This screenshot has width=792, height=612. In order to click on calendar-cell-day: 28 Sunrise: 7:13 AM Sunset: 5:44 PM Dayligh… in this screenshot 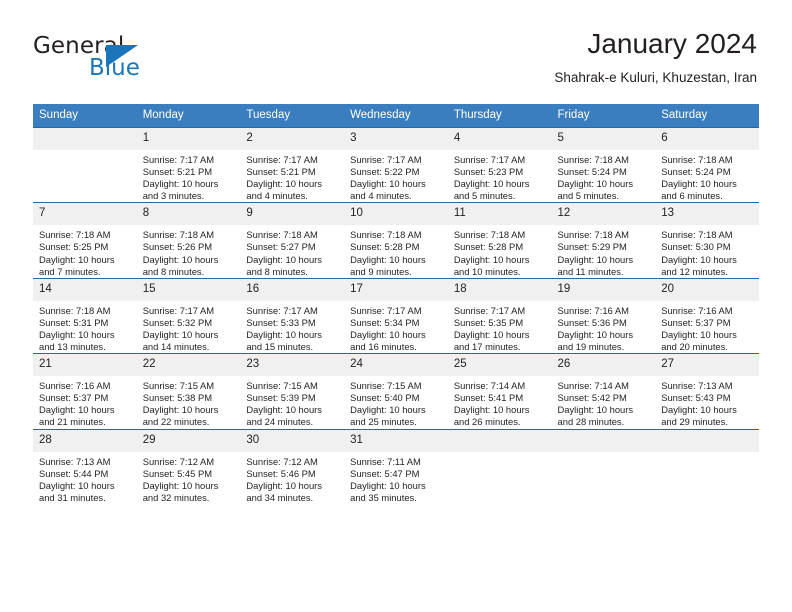, I will do `click(85, 466)`.